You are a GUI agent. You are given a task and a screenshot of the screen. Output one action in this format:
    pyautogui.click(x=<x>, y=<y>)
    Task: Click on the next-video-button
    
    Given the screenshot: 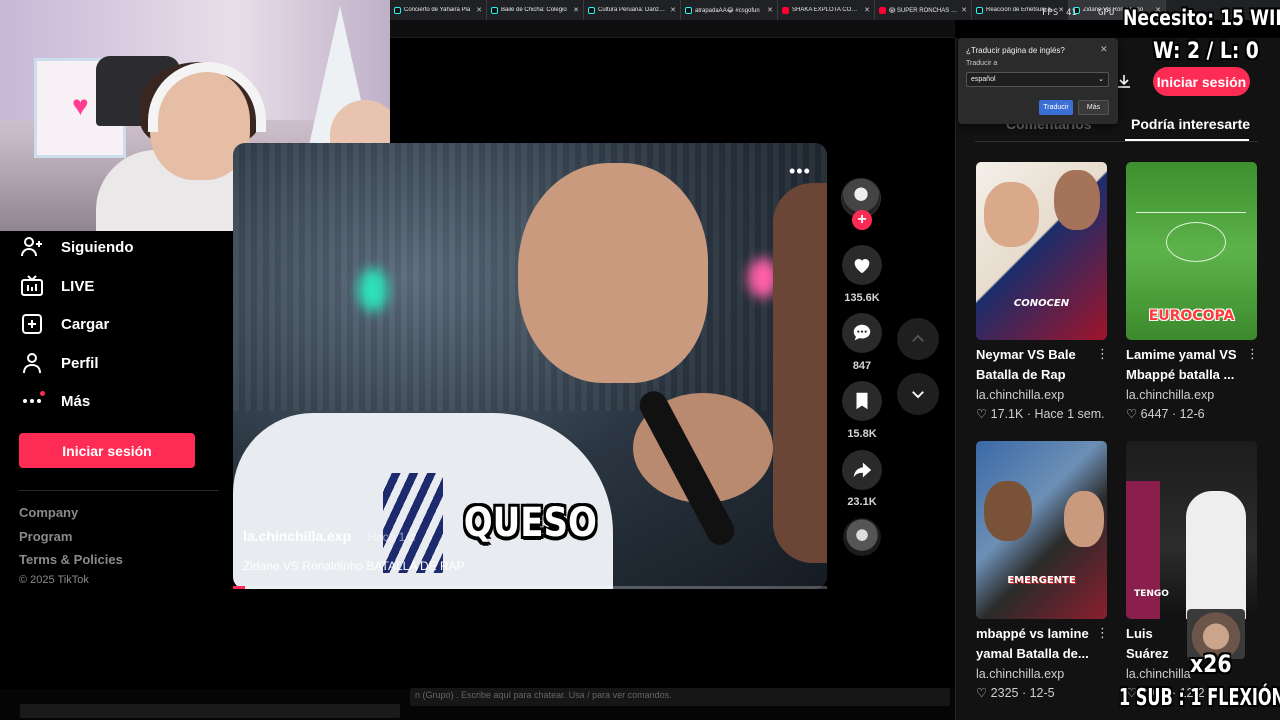 What is the action you would take?
    pyautogui.click(x=918, y=394)
    